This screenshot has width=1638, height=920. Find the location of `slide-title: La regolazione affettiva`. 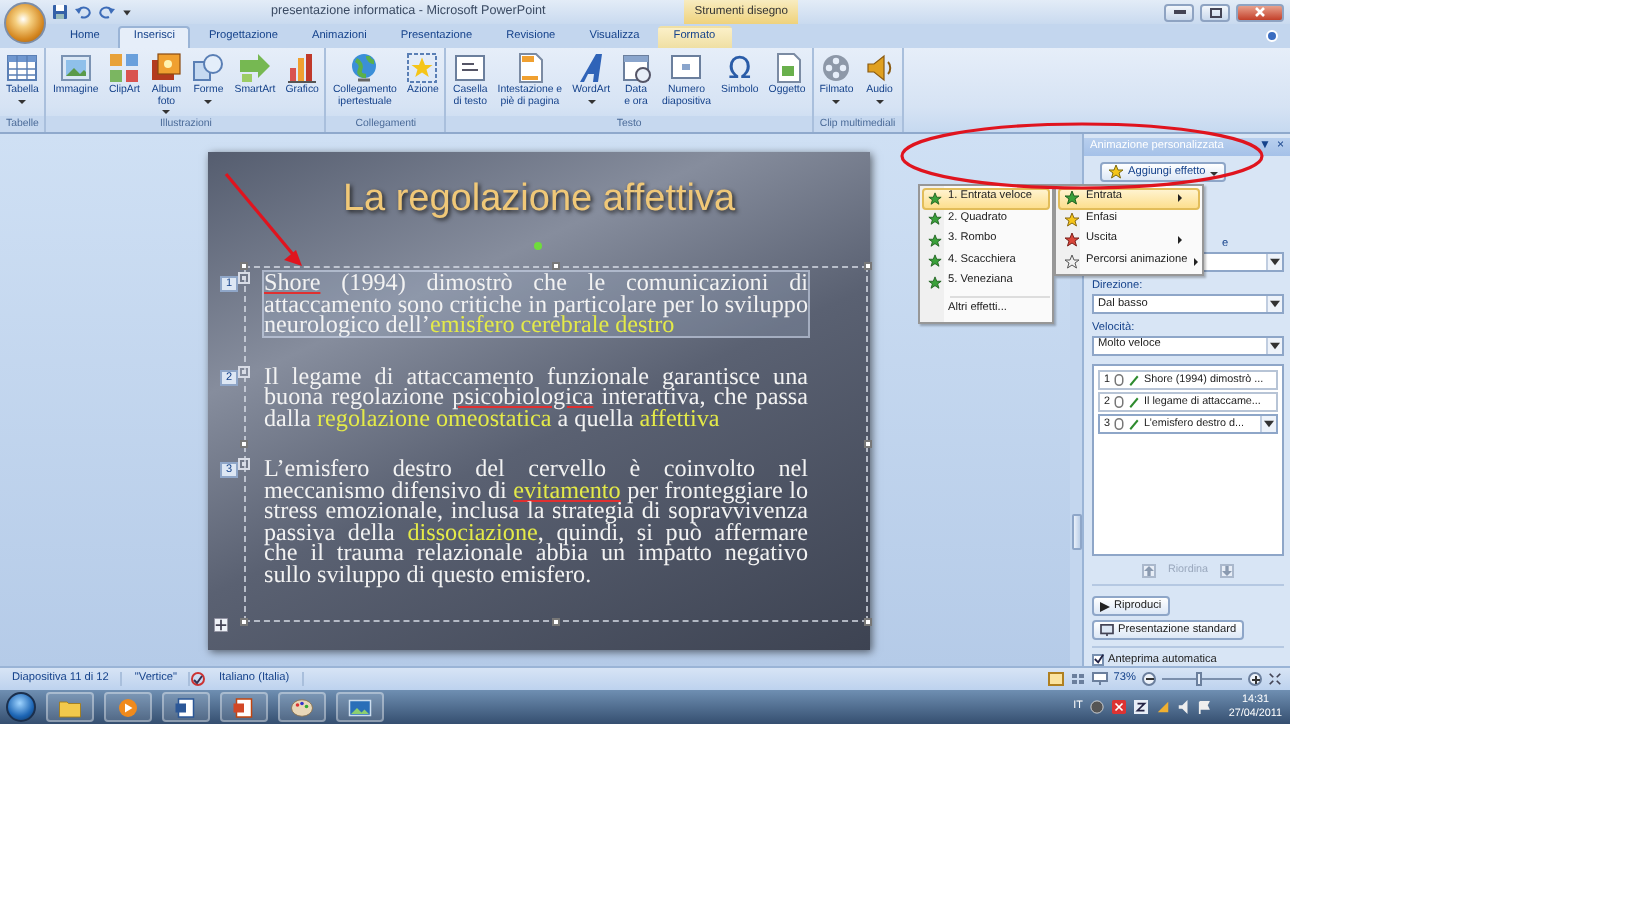

slide-title: La regolazione affettiva is located at coordinates (539, 200).